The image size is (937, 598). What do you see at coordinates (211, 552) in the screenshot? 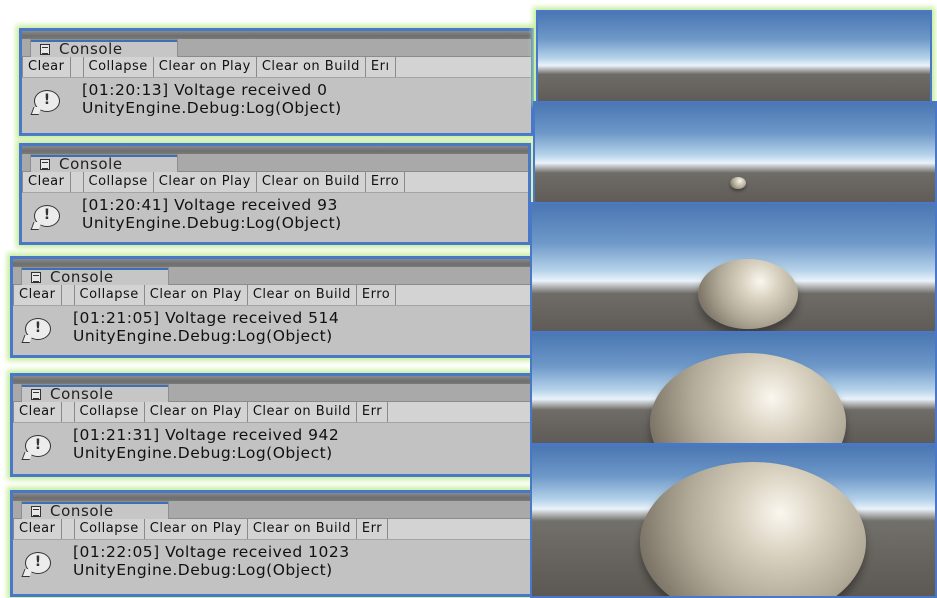
I see `log-message: [01:22:05] Voltage received 1023` at bounding box center [211, 552].